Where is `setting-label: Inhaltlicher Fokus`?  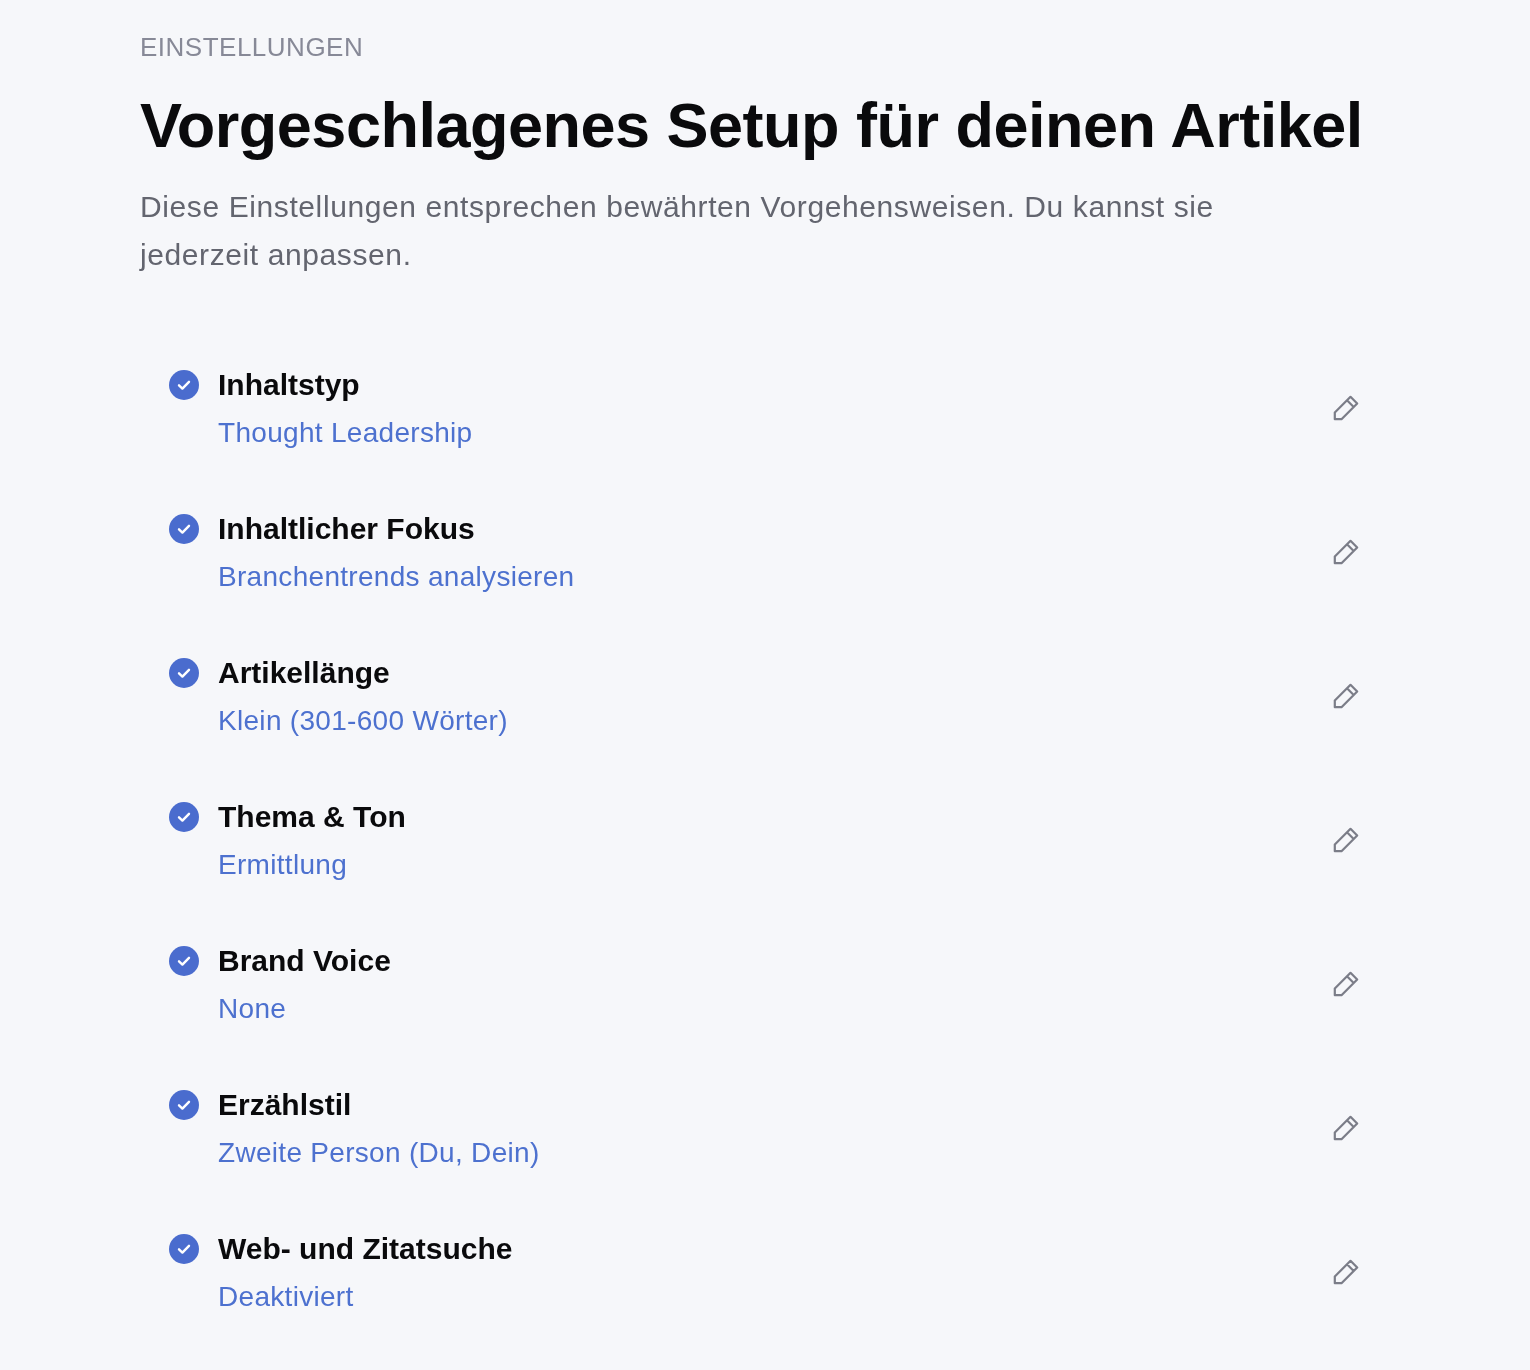
setting-label: Inhaltlicher Fokus is located at coordinates (347, 529).